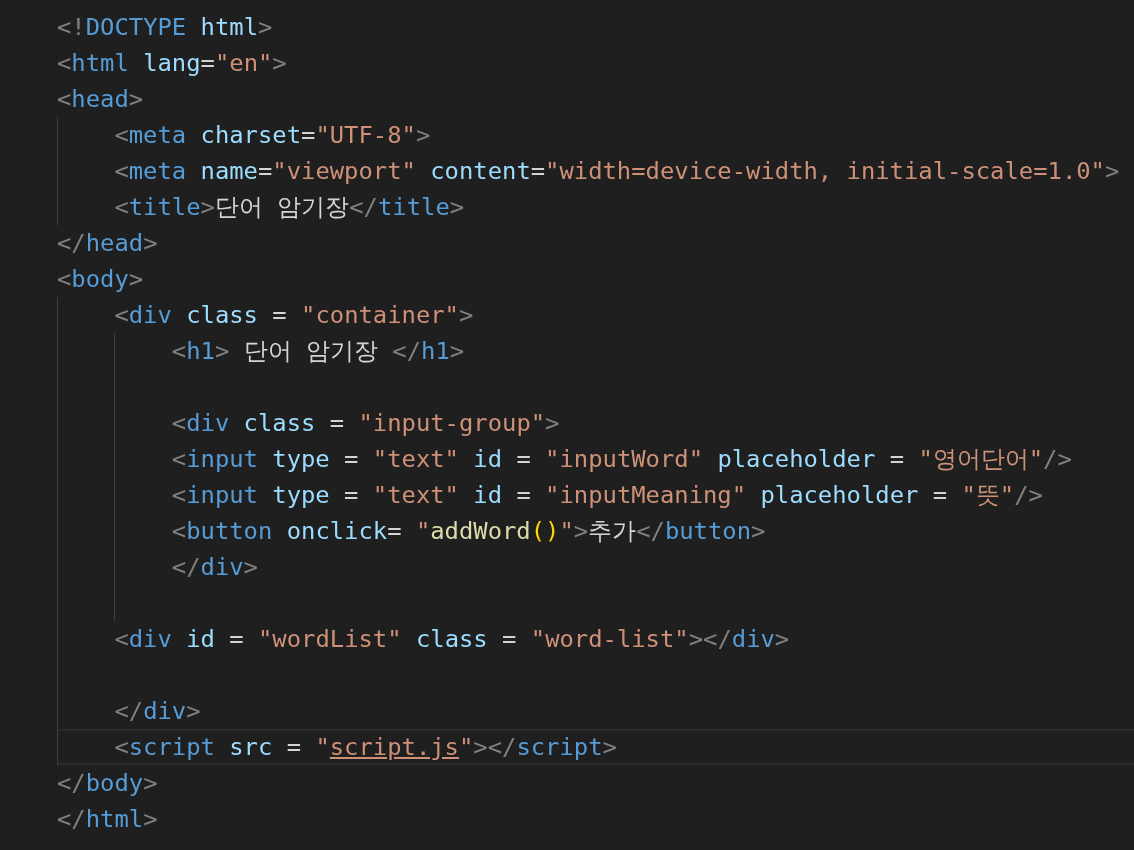 This screenshot has height=850, width=1134. I want to click on code-line: <script src = "script.js"></script>, so click(365, 747).